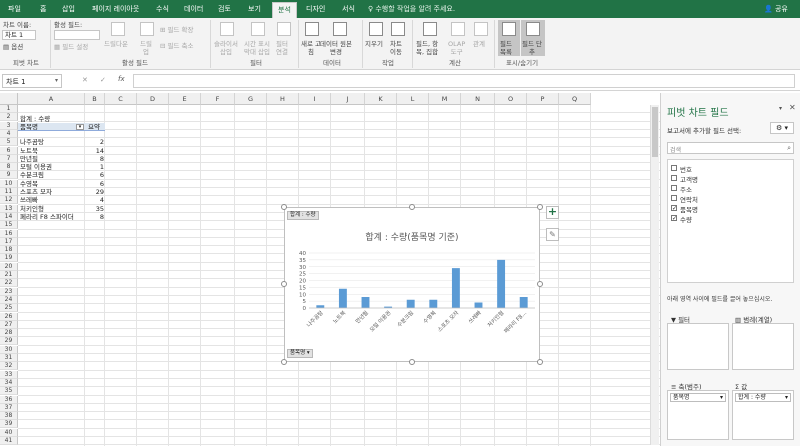 Image resolution: width=800 pixels, height=446 pixels. Describe the element at coordinates (29, 200) in the screenshot. I see `pivot-row-label: 쓰레빠` at that location.